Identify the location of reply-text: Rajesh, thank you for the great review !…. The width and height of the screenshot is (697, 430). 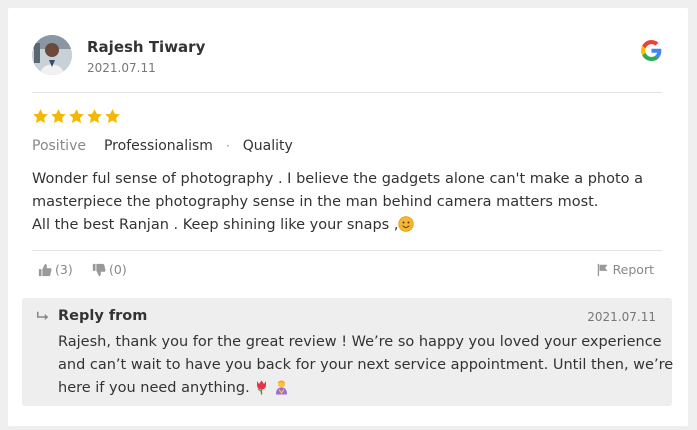
(366, 367).